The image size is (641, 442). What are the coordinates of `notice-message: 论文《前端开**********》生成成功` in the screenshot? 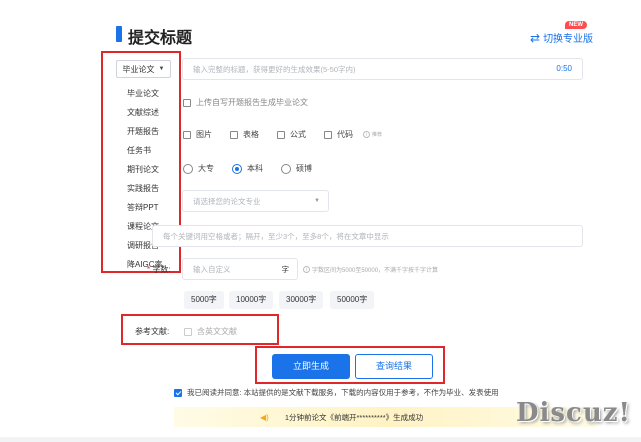 It's located at (367, 417).